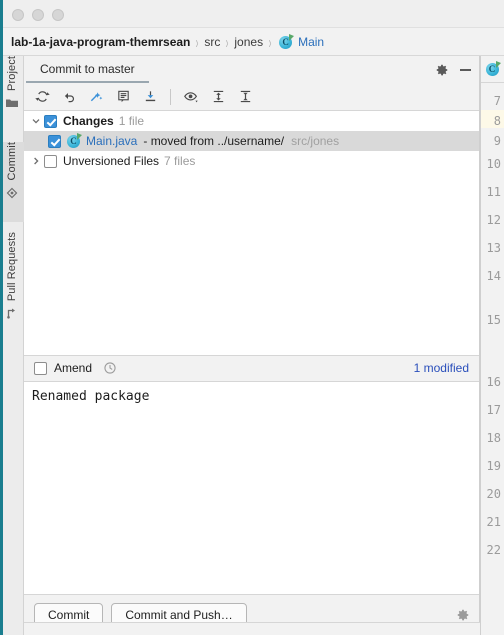  I want to click on clock-icon, so click(110, 368).